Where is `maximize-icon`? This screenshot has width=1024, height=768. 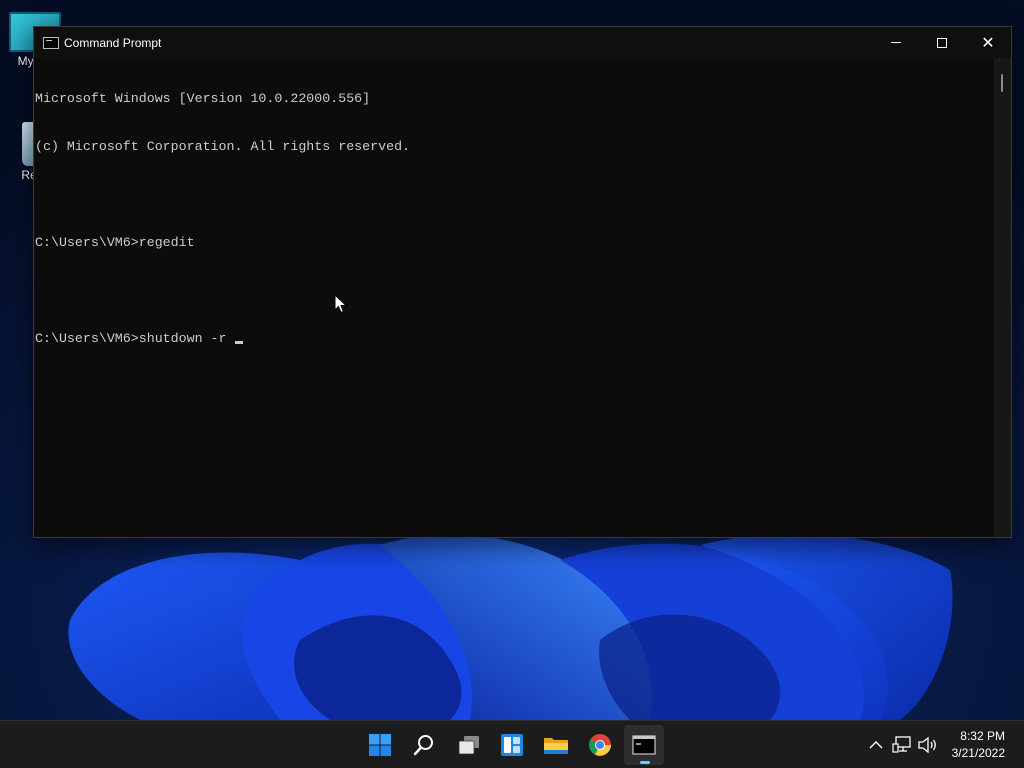 maximize-icon is located at coordinates (942, 42).